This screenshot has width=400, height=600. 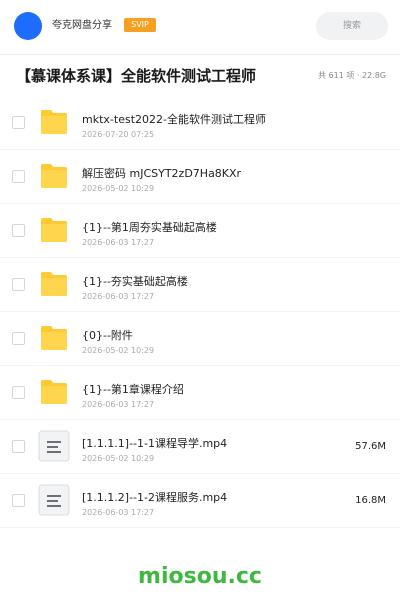 I want to click on list-item: 解压密码 mJCSYT2zD7Ha8KXr 2026-05-02 10:29, so click(x=200, y=177).